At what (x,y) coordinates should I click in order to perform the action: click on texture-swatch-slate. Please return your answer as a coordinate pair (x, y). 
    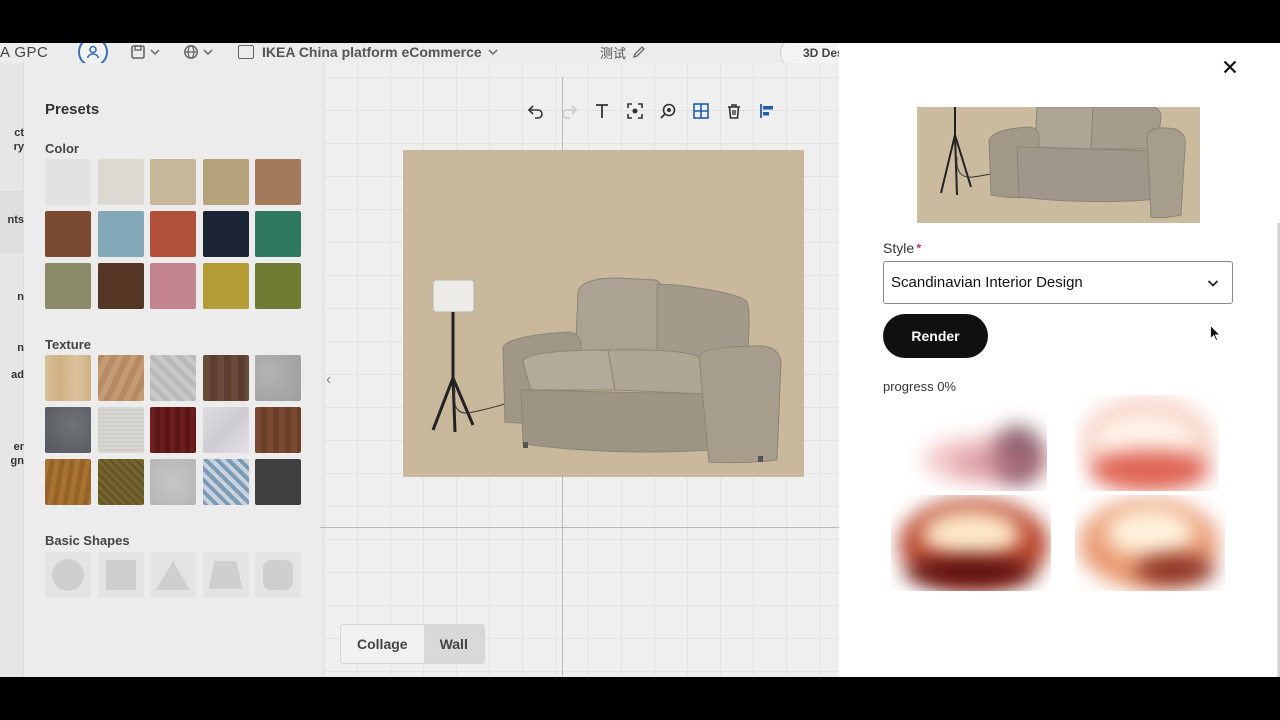
    Looking at the image, I should click on (68, 430).